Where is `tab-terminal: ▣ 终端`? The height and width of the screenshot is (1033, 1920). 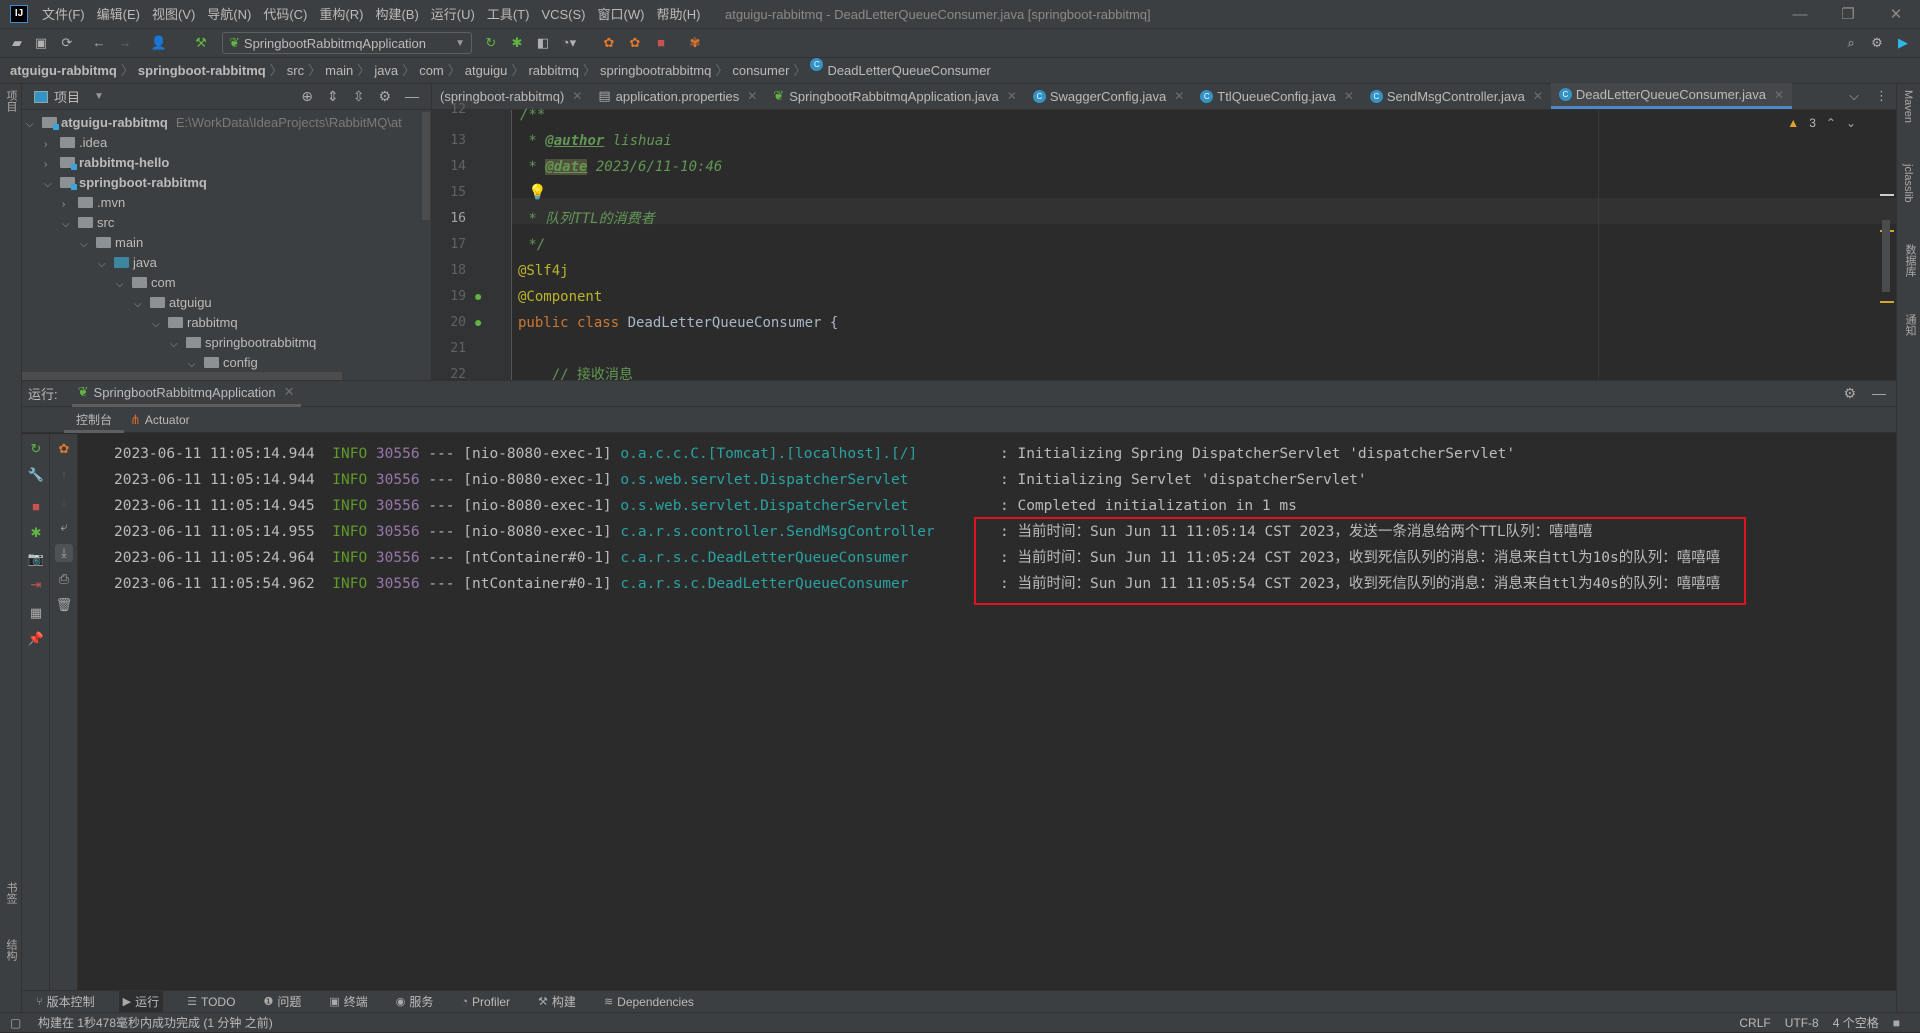
tab-terminal: ▣ 终端 is located at coordinates (348, 1002).